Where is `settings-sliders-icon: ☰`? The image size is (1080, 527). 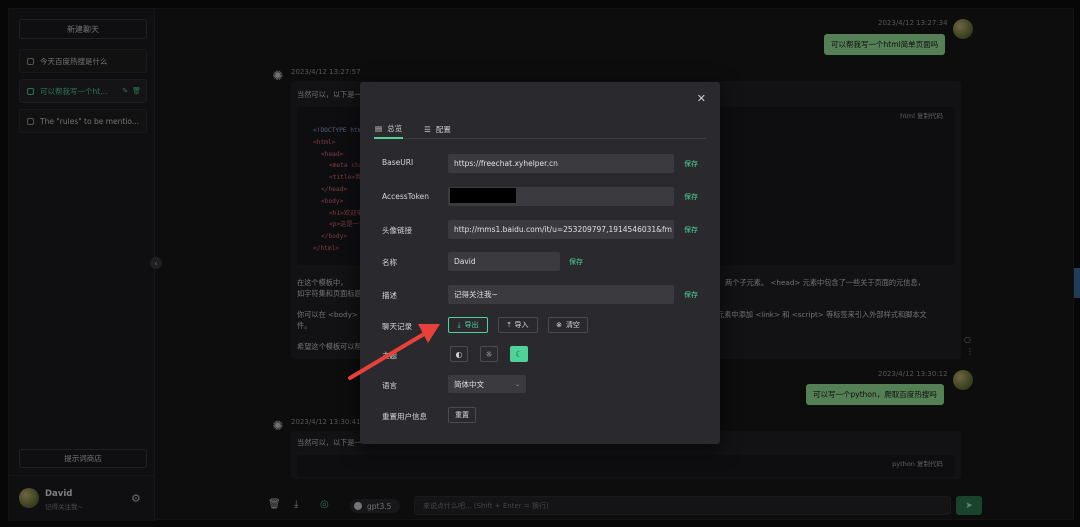 settings-sliders-icon: ☰ is located at coordinates (427, 129).